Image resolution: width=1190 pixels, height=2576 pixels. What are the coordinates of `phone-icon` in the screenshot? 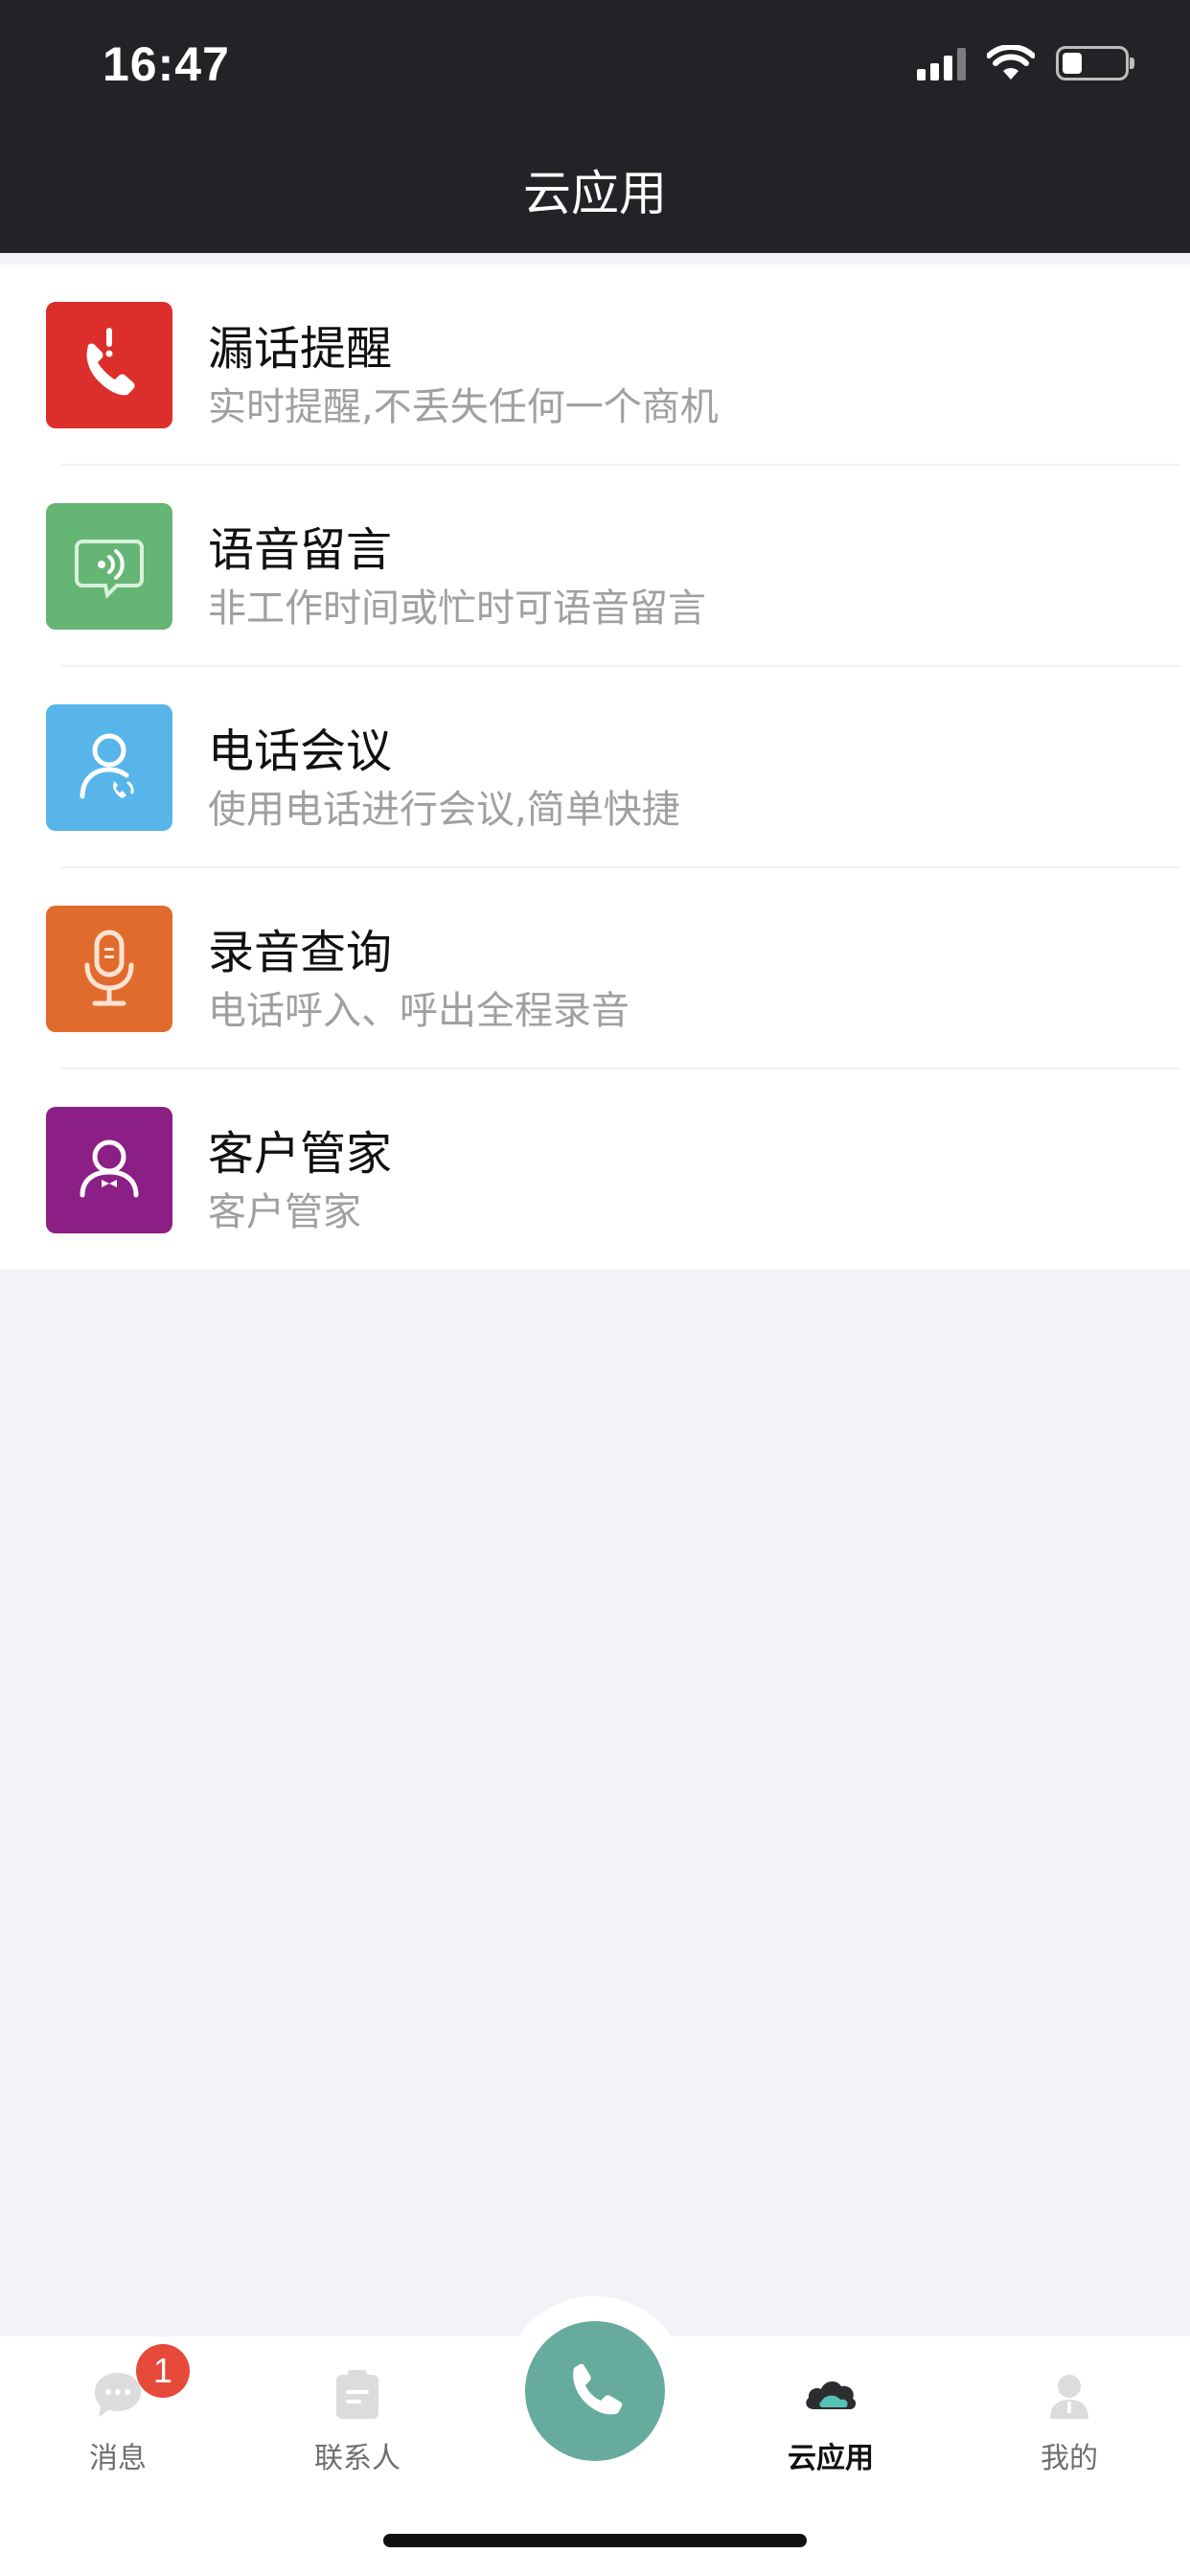 It's located at (598, 2389).